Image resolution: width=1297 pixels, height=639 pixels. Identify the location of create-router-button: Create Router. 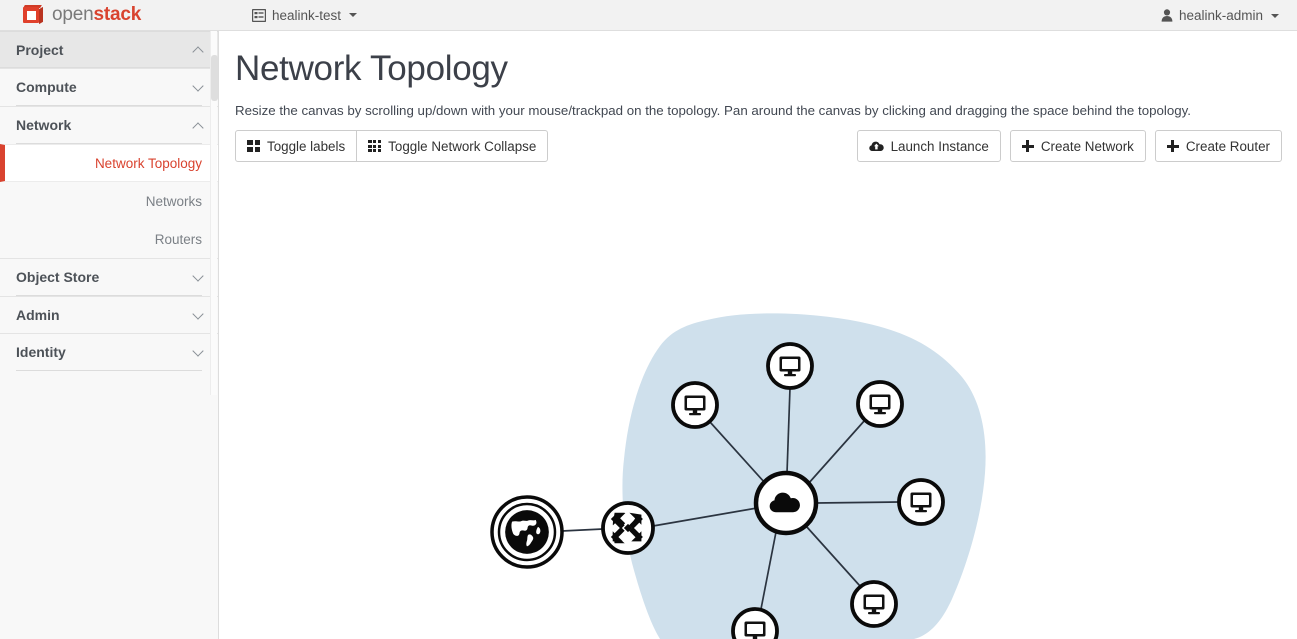
(1218, 146).